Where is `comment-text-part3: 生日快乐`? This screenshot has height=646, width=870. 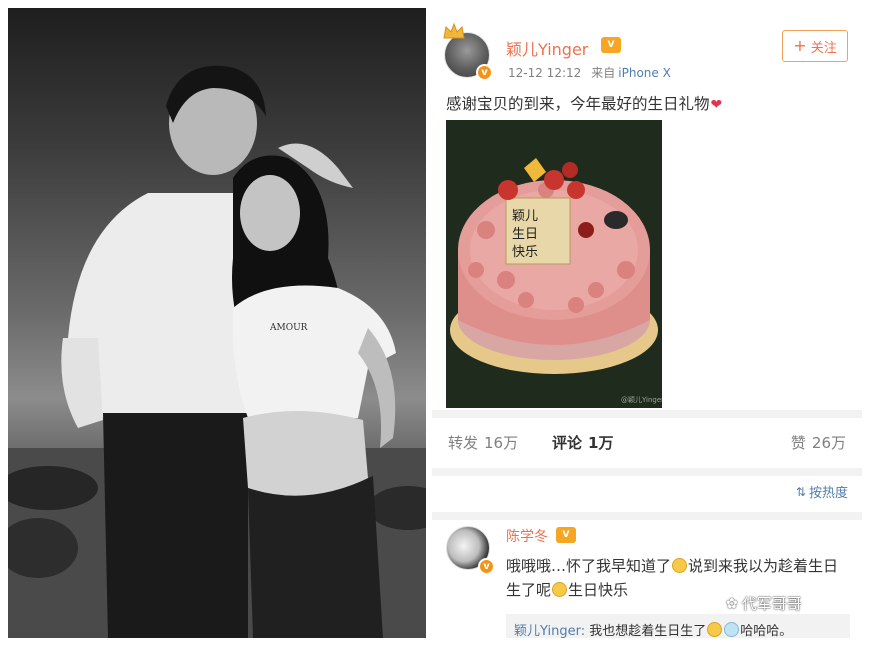 comment-text-part3: 生日快乐 is located at coordinates (598, 590).